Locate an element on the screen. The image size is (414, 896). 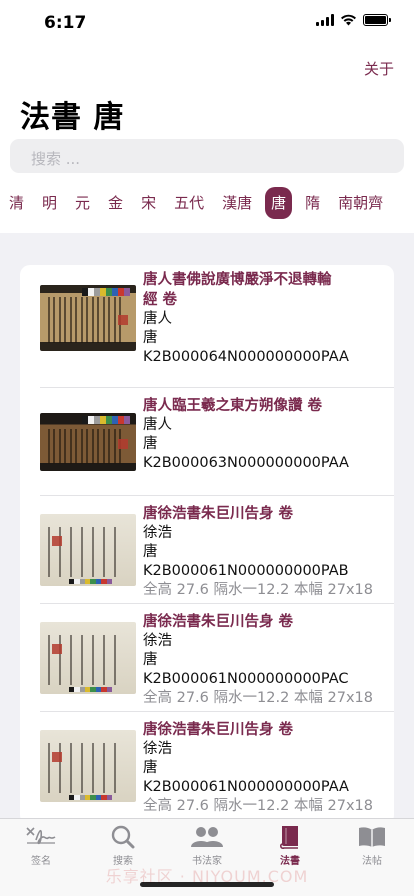
about-link: 关于 is located at coordinates (379, 68).